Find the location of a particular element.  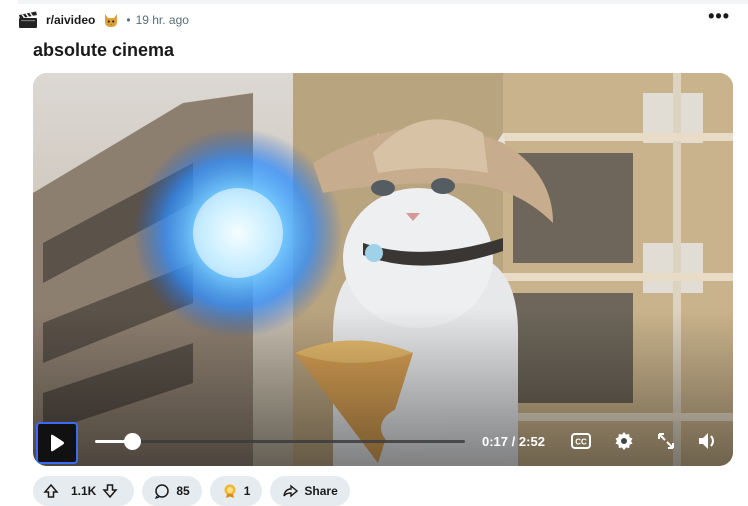

award-icon is located at coordinates (230, 491).